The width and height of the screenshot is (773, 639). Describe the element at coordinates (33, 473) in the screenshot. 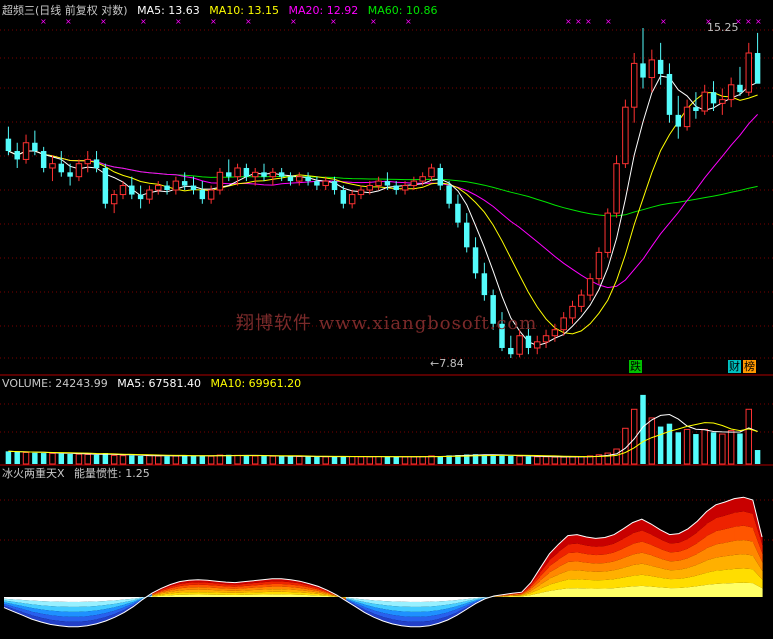

I see `indicator-name: 冰火两重天X` at that location.